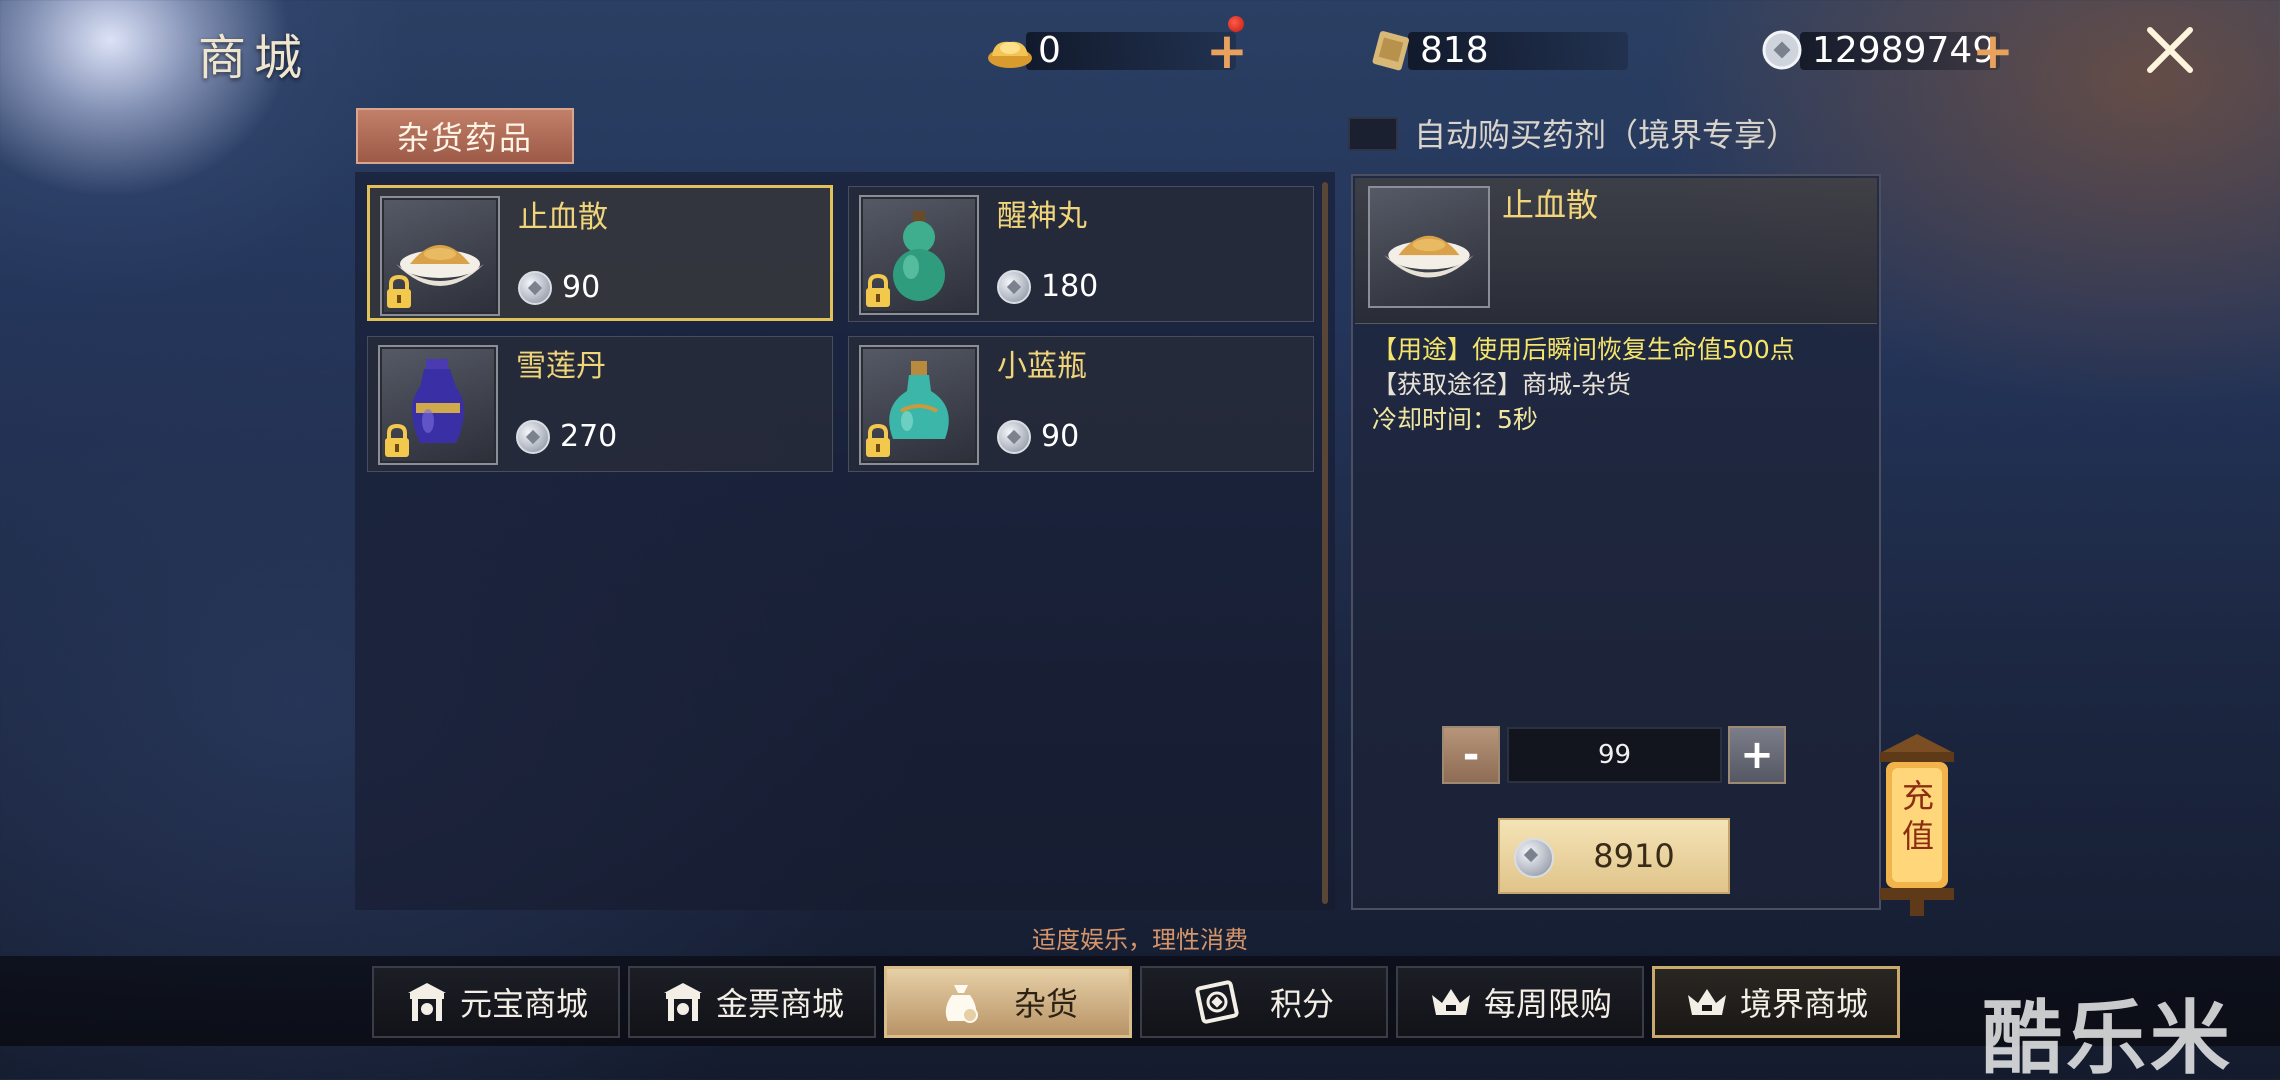 This screenshot has width=2280, height=1080. What do you see at coordinates (961, 1004) in the screenshot?
I see `bag-icon` at bounding box center [961, 1004].